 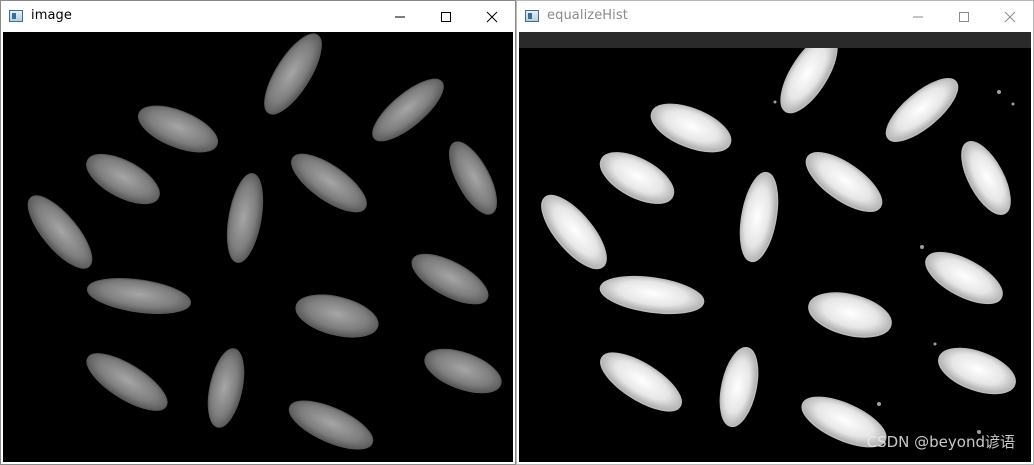 I want to click on window-title: equalizeHist, so click(x=587, y=15).